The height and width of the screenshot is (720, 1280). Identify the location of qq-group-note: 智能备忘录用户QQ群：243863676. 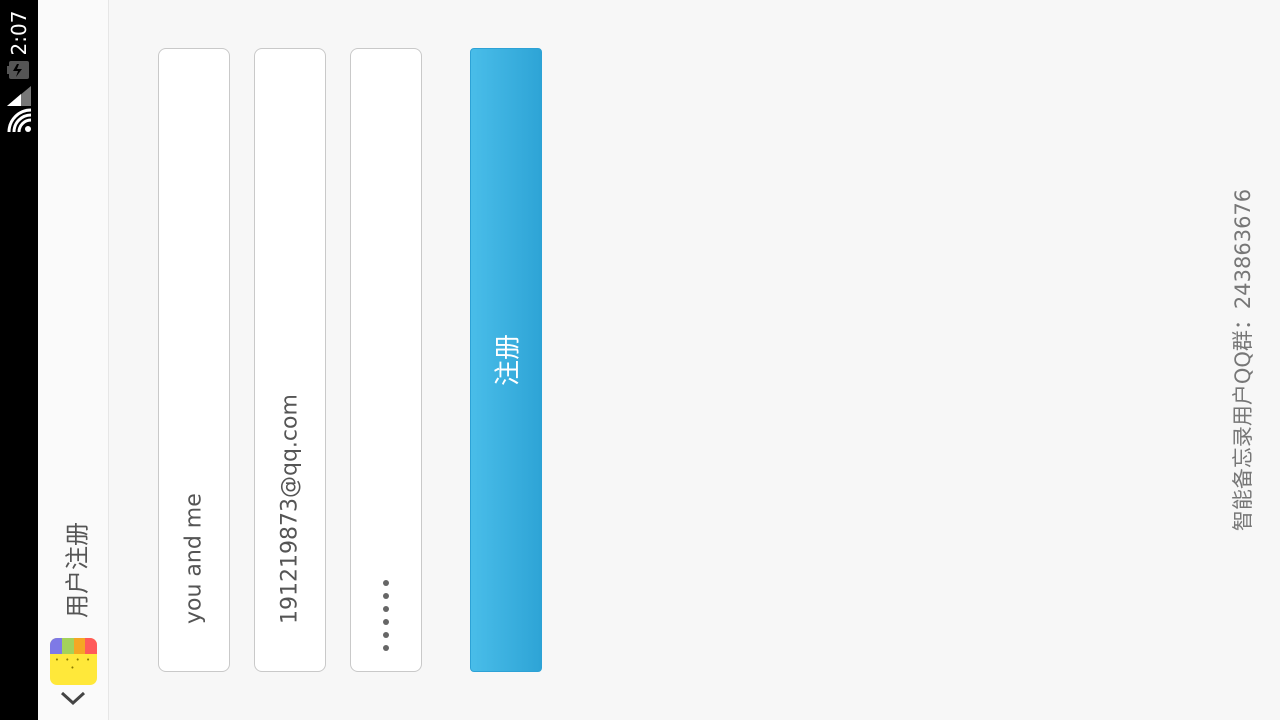
(1243, 360).